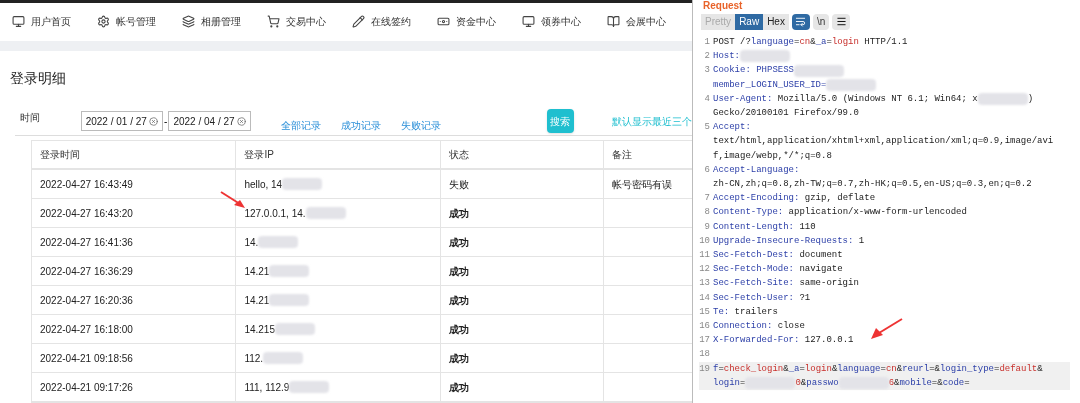 This screenshot has width=1080, height=403. I want to click on wrap-icon, so click(801, 21).